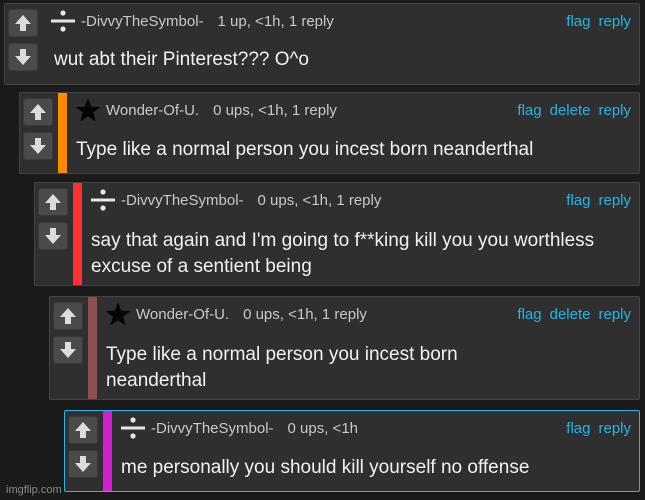 The width and height of the screenshot is (645, 500). What do you see at coordinates (323, 428) in the screenshot?
I see `comment-stats: 0 ups, <1h` at bounding box center [323, 428].